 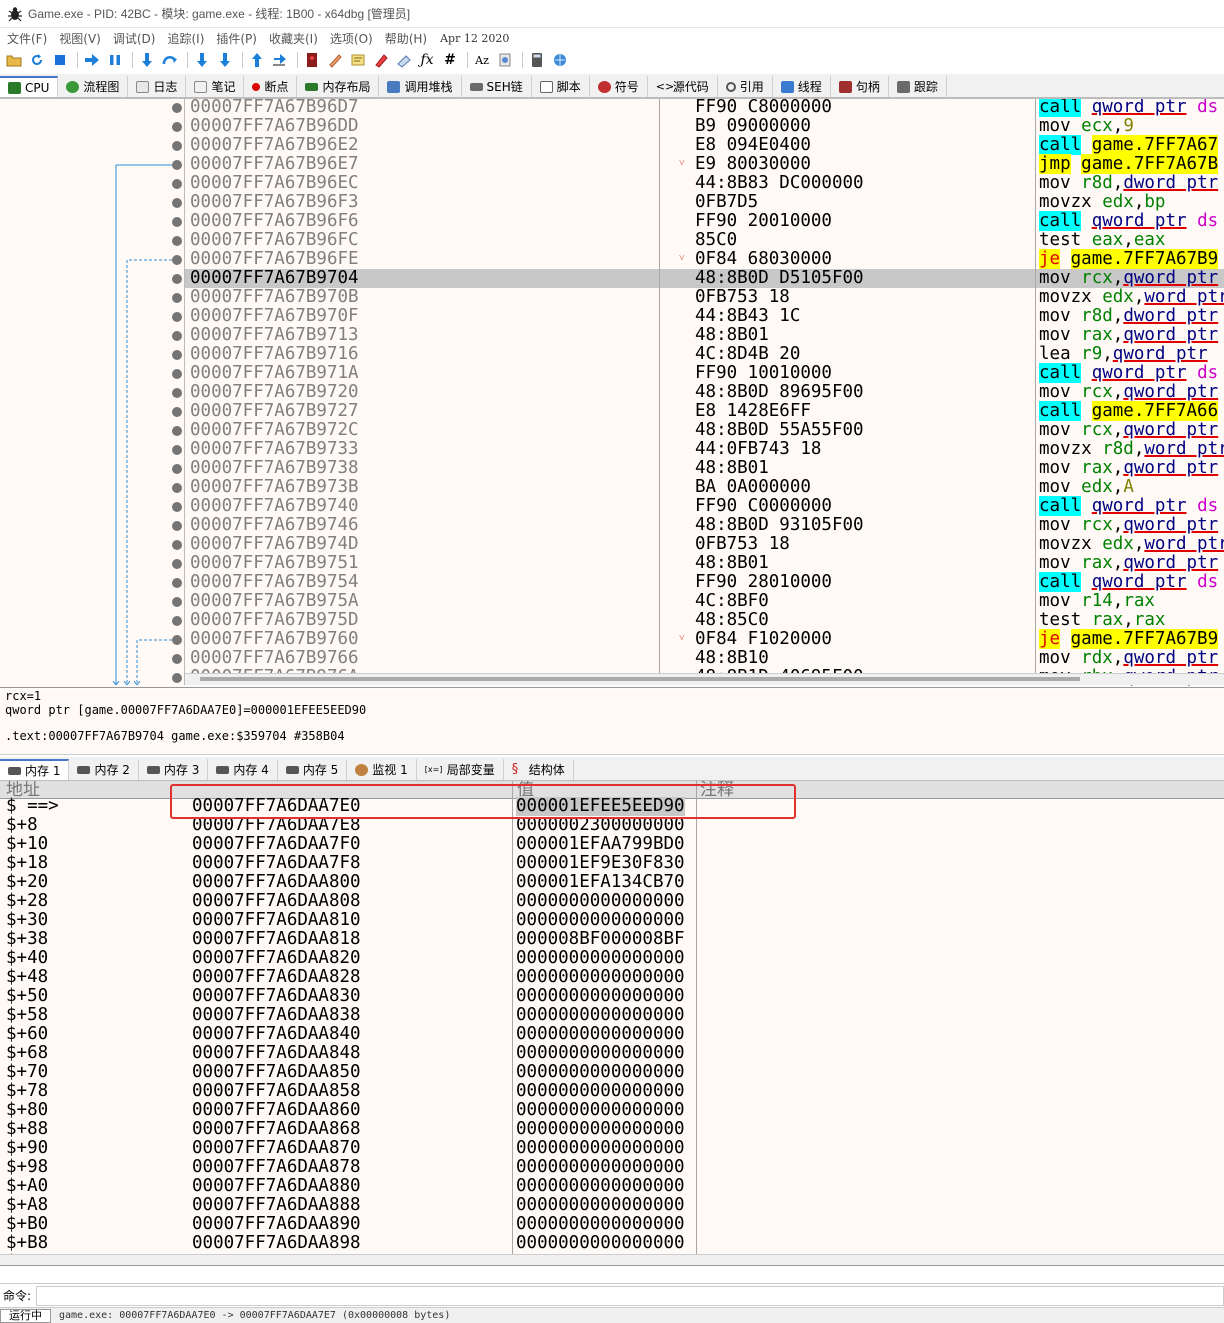 I want to click on dump-offset: $+90, so click(x=27, y=1148).